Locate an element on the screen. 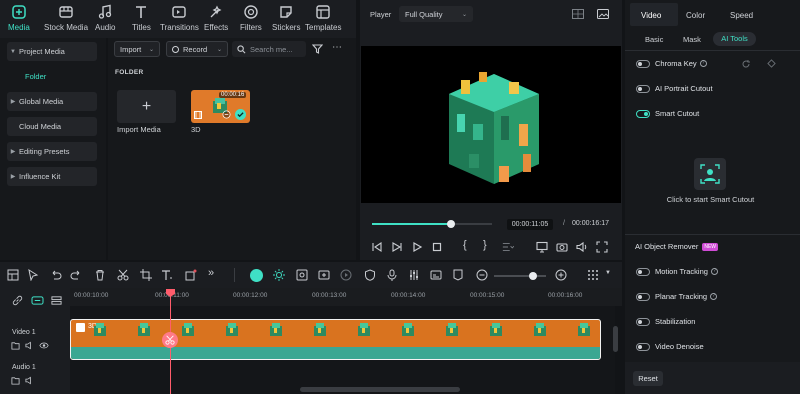 Image resolution: width=800 pixels, height=394 pixels. text-edit-icon is located at coordinates (167, 275).